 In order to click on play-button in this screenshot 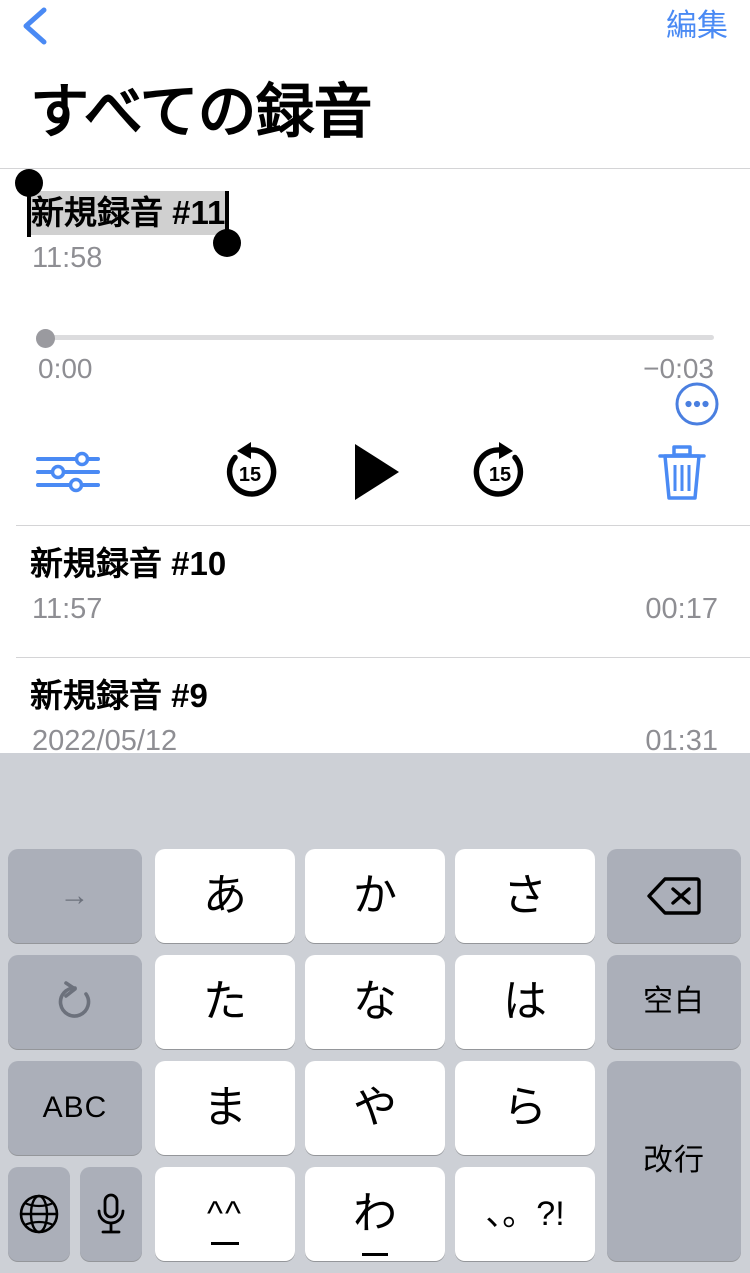, I will do `click(375, 472)`.